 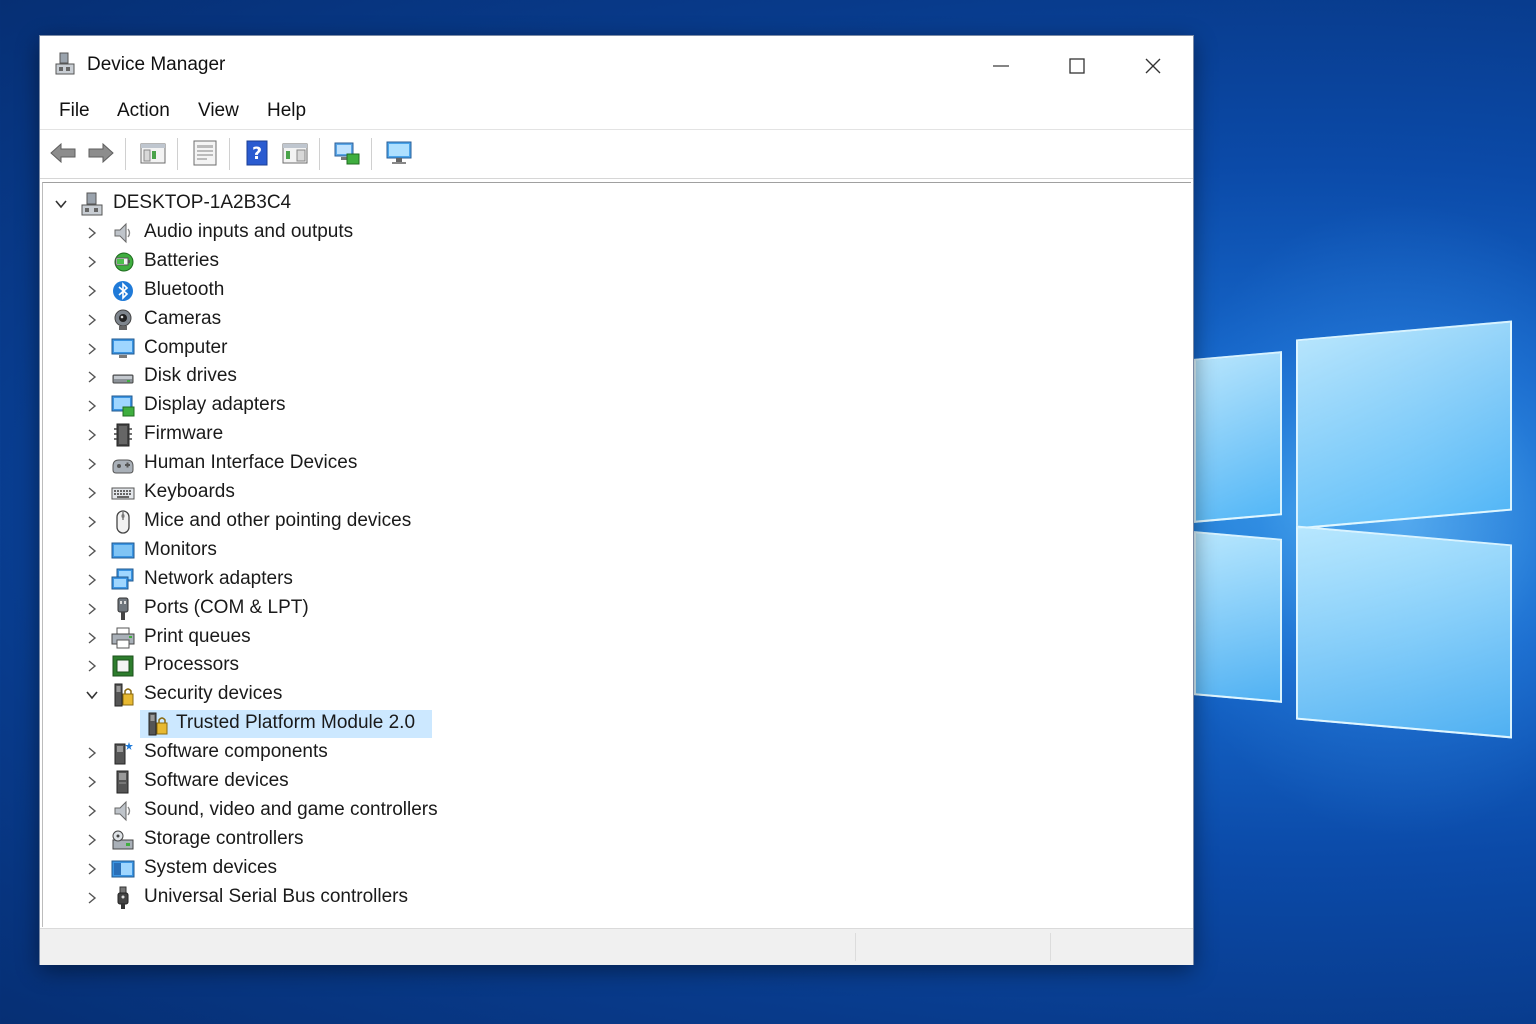 I want to click on tree-item-label: Processors, so click(x=192, y=665).